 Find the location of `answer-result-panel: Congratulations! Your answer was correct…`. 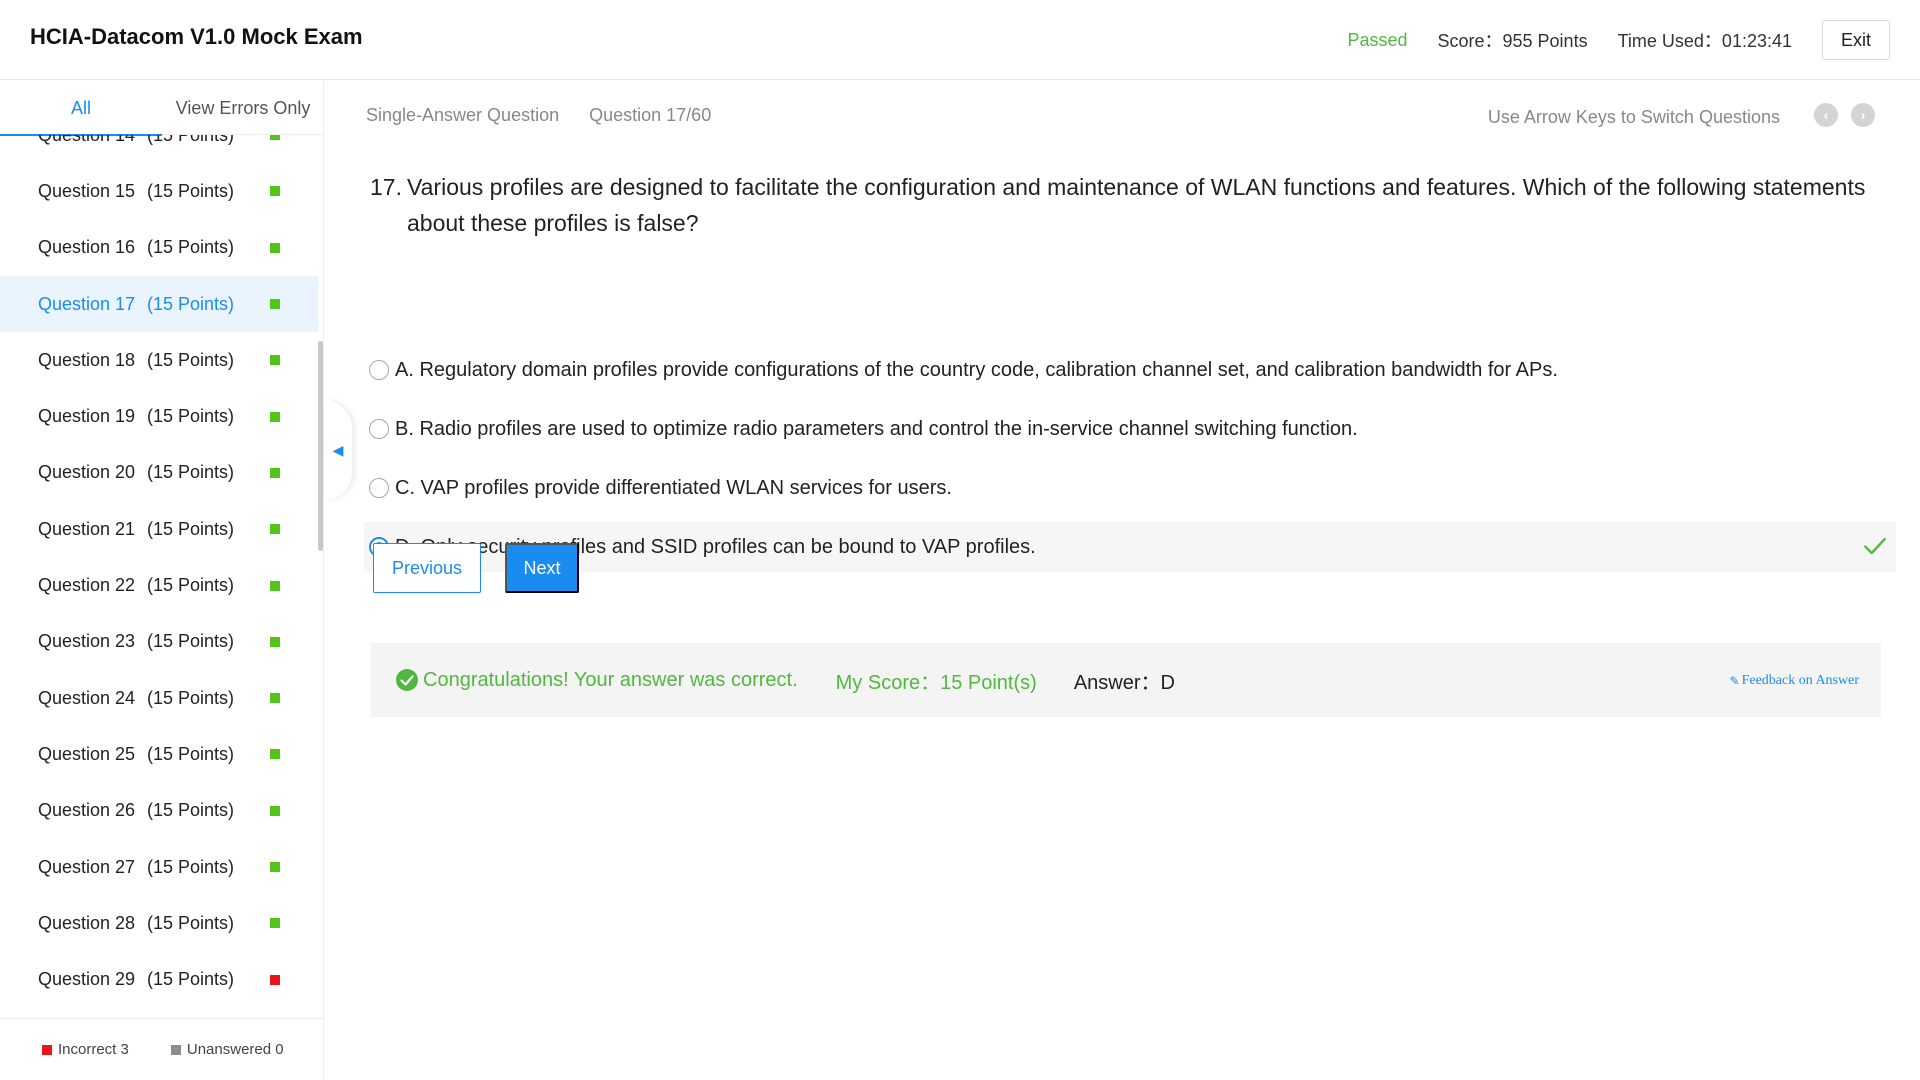

answer-result-panel: Congratulations! Your answer was correct… is located at coordinates (1126, 680).